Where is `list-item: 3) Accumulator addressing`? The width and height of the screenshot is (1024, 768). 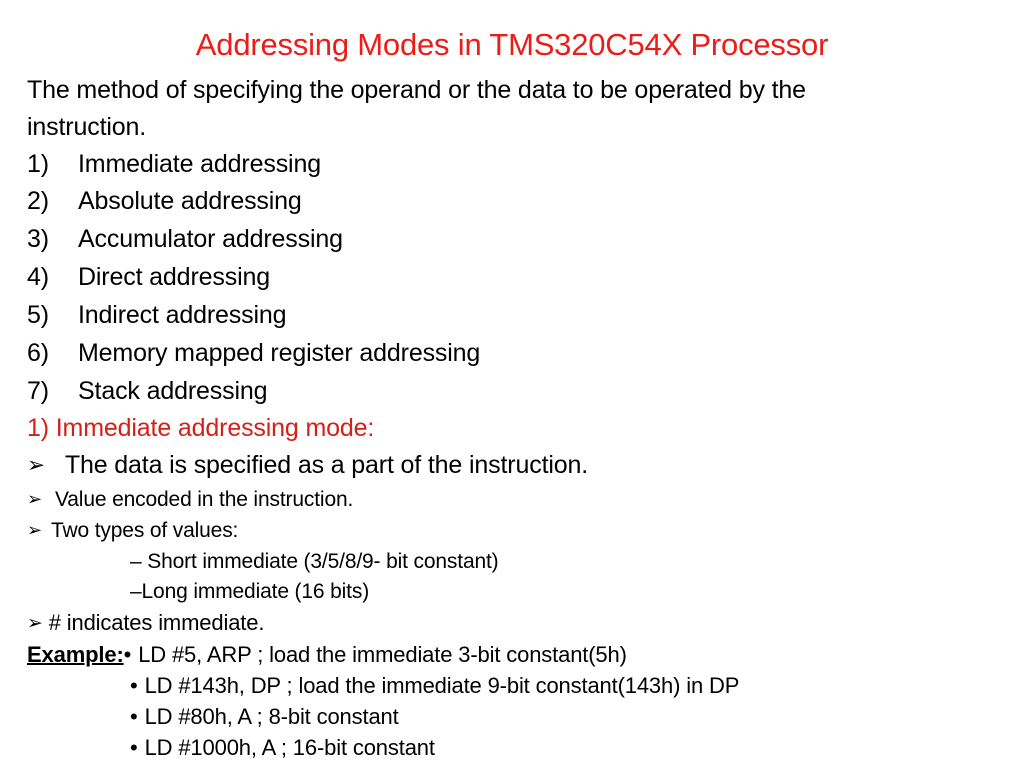
list-item: 3) Accumulator addressing is located at coordinates (185, 239).